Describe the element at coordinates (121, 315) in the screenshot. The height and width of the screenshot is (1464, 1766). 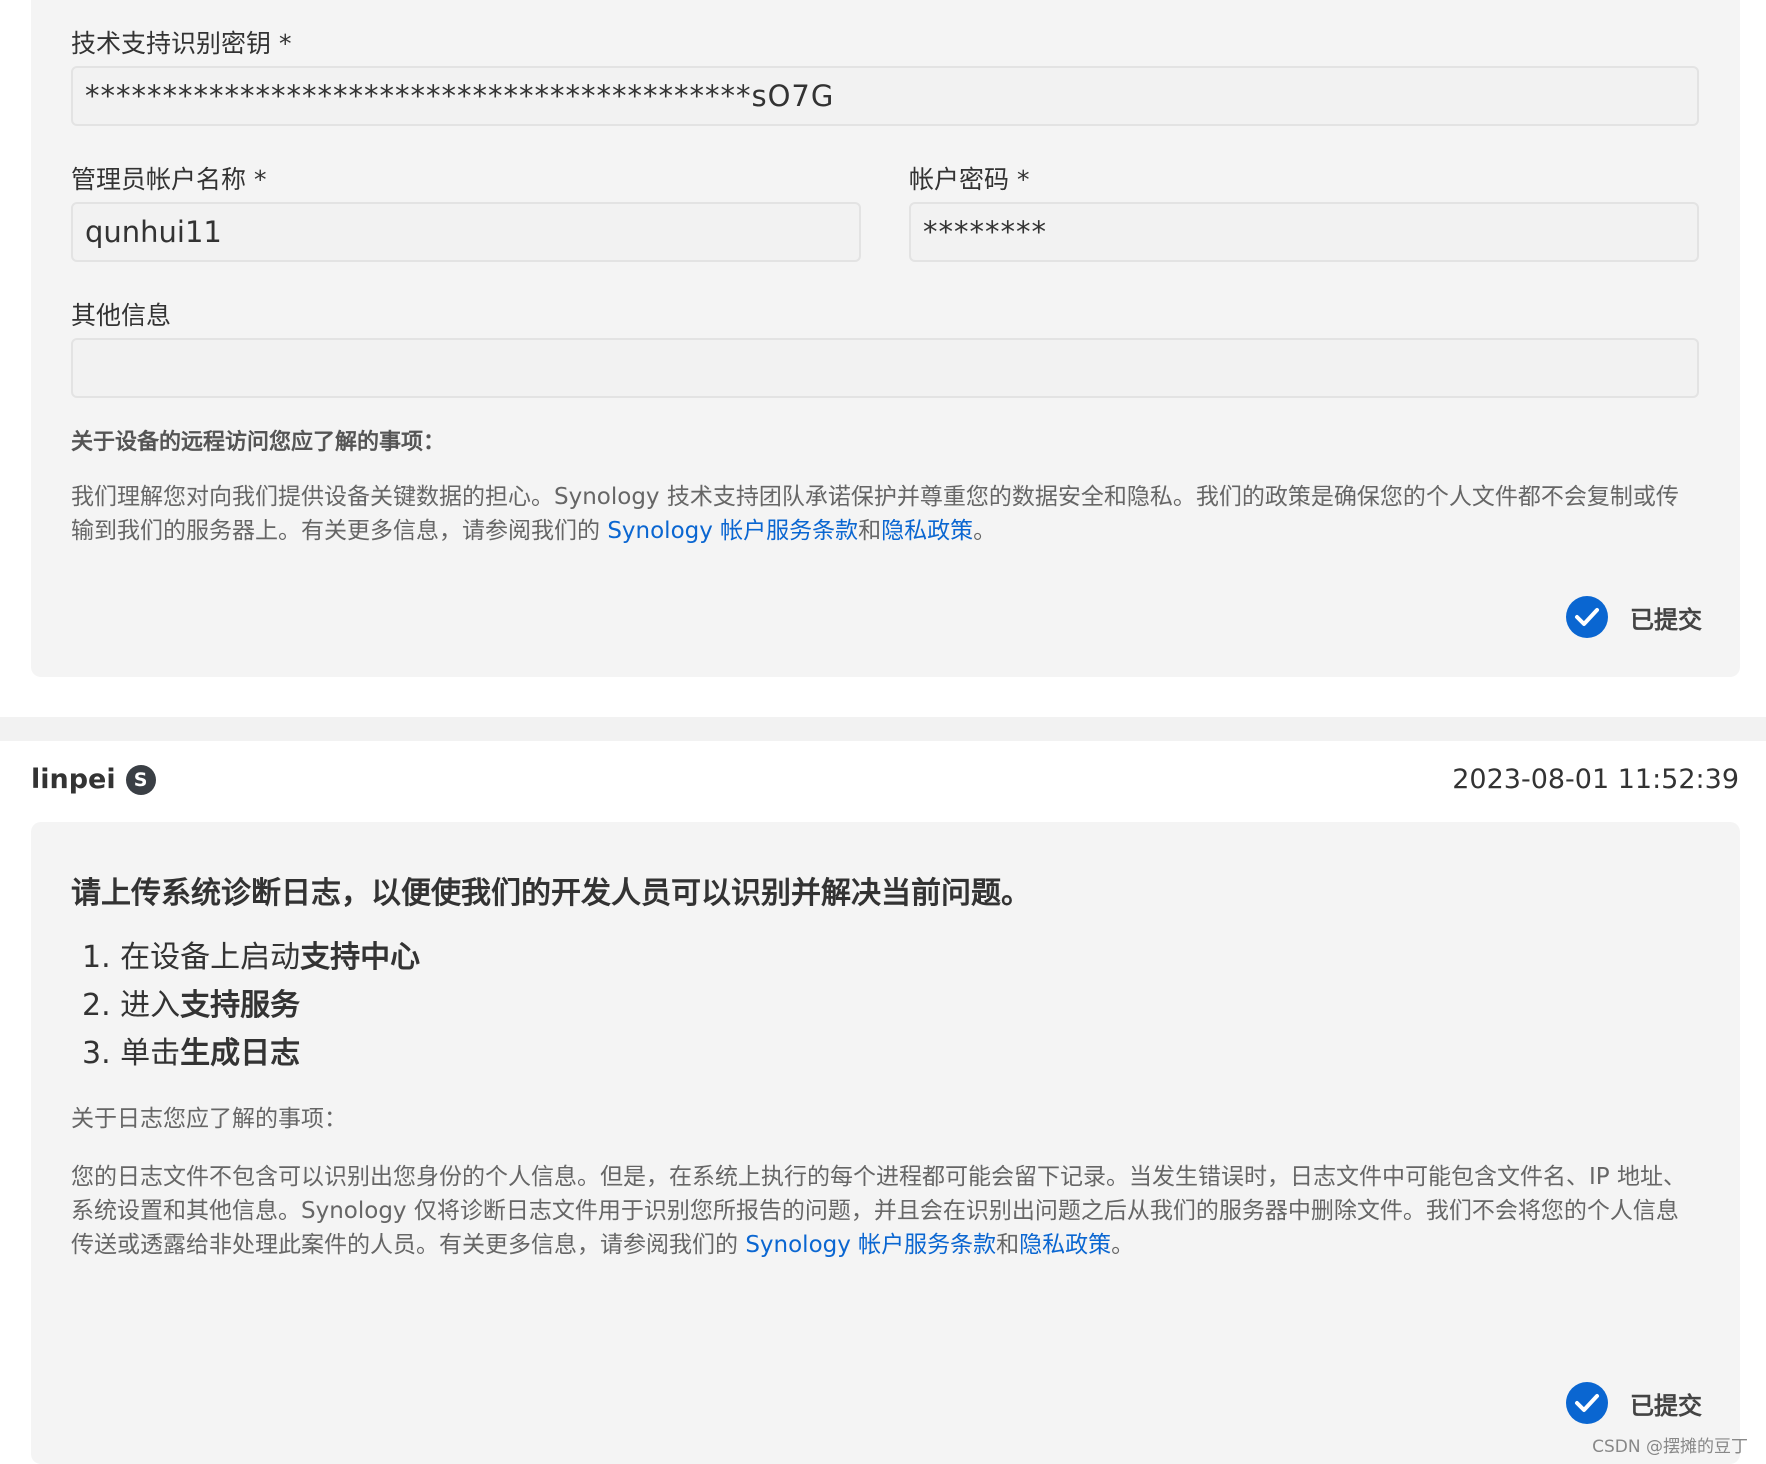
I see `other-info-label: 其他信息` at that location.